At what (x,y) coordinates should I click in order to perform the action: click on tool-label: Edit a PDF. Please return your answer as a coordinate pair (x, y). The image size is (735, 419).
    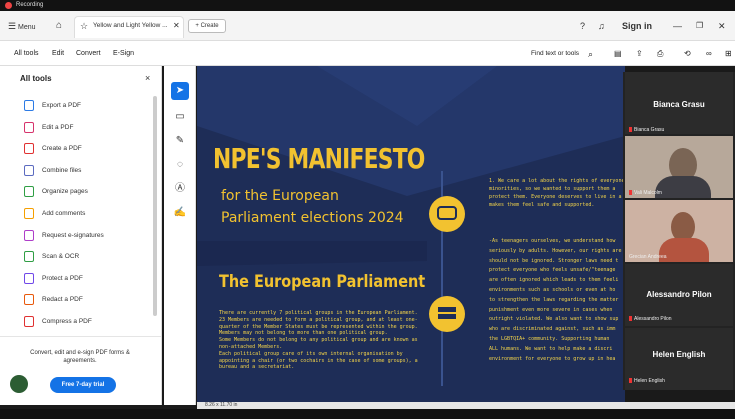
    Looking at the image, I should click on (58, 127).